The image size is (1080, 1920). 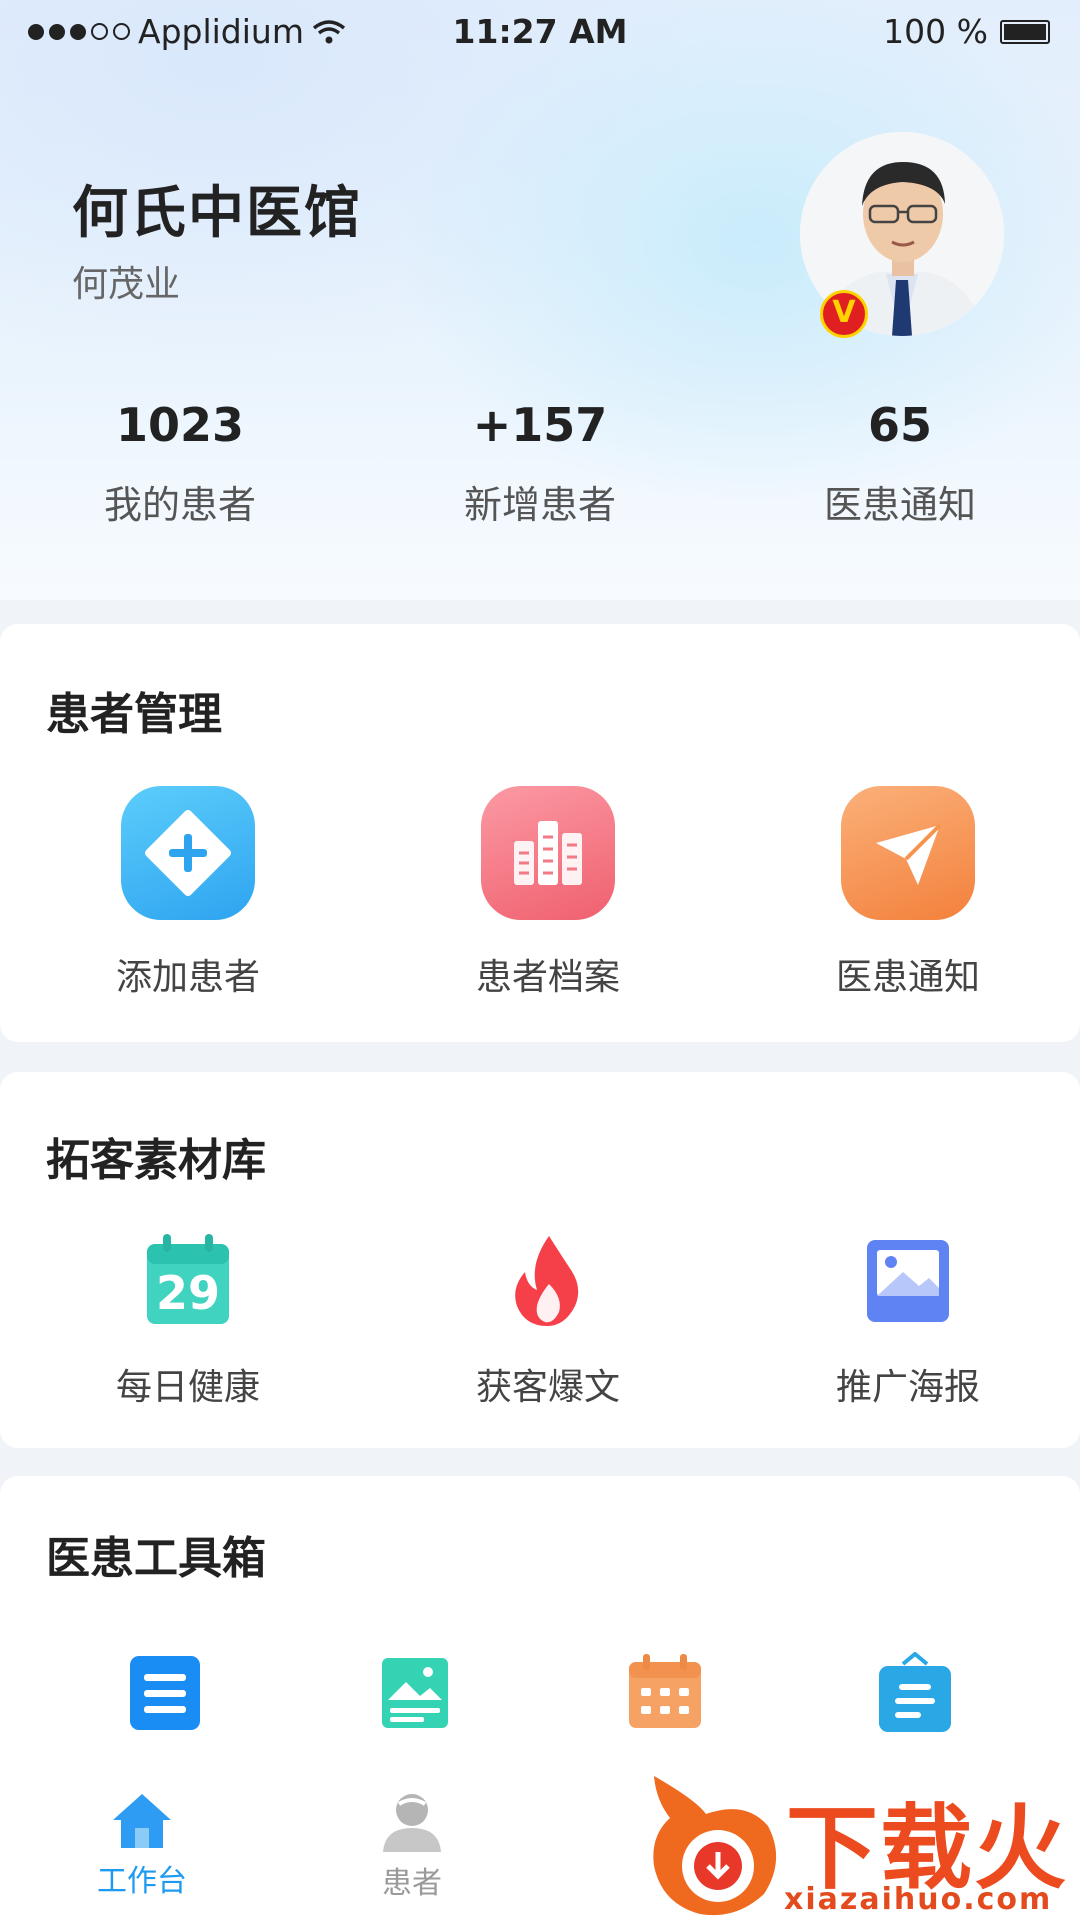 What do you see at coordinates (142, 1821) in the screenshot?
I see `home-icon` at bounding box center [142, 1821].